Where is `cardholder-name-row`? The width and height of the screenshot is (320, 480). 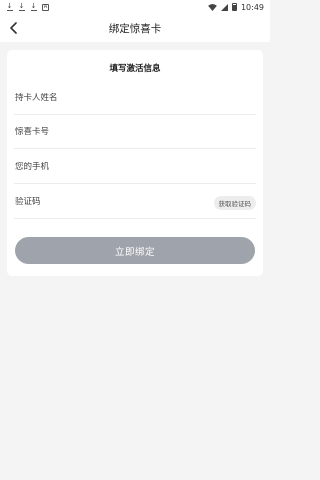 cardholder-name-row is located at coordinates (135, 98).